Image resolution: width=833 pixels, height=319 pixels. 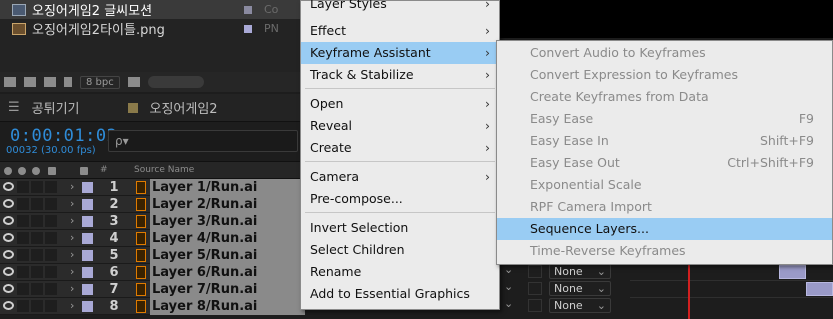 What do you see at coordinates (30, 82) in the screenshot?
I see `new-folder-icon` at bounding box center [30, 82].